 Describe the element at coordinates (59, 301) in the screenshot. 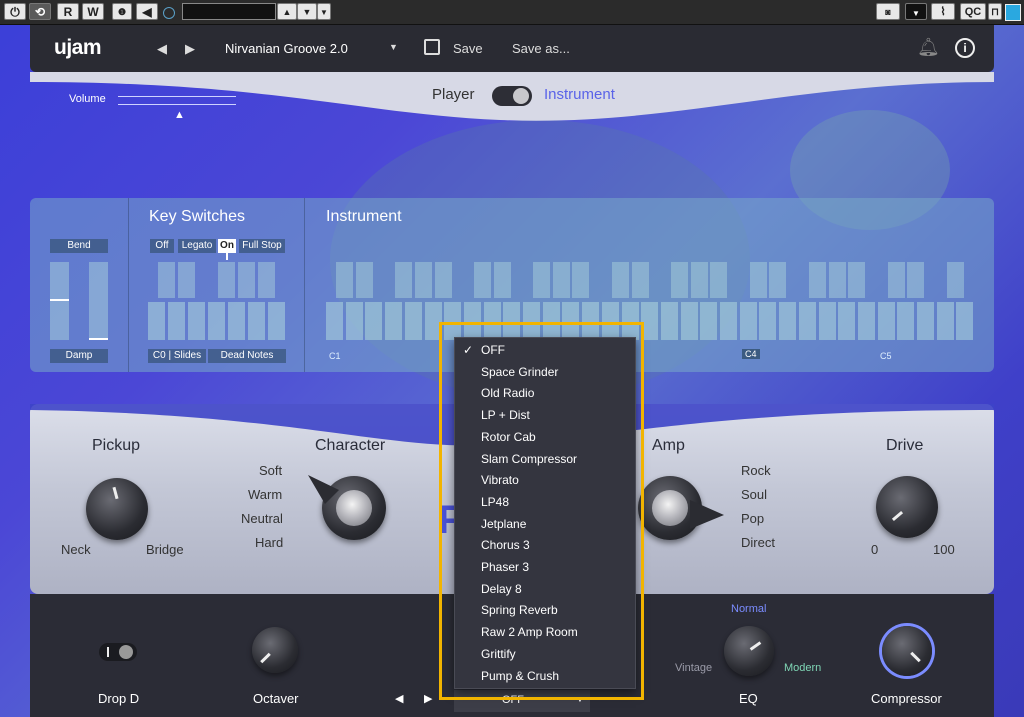

I see `bend-wheel` at that location.